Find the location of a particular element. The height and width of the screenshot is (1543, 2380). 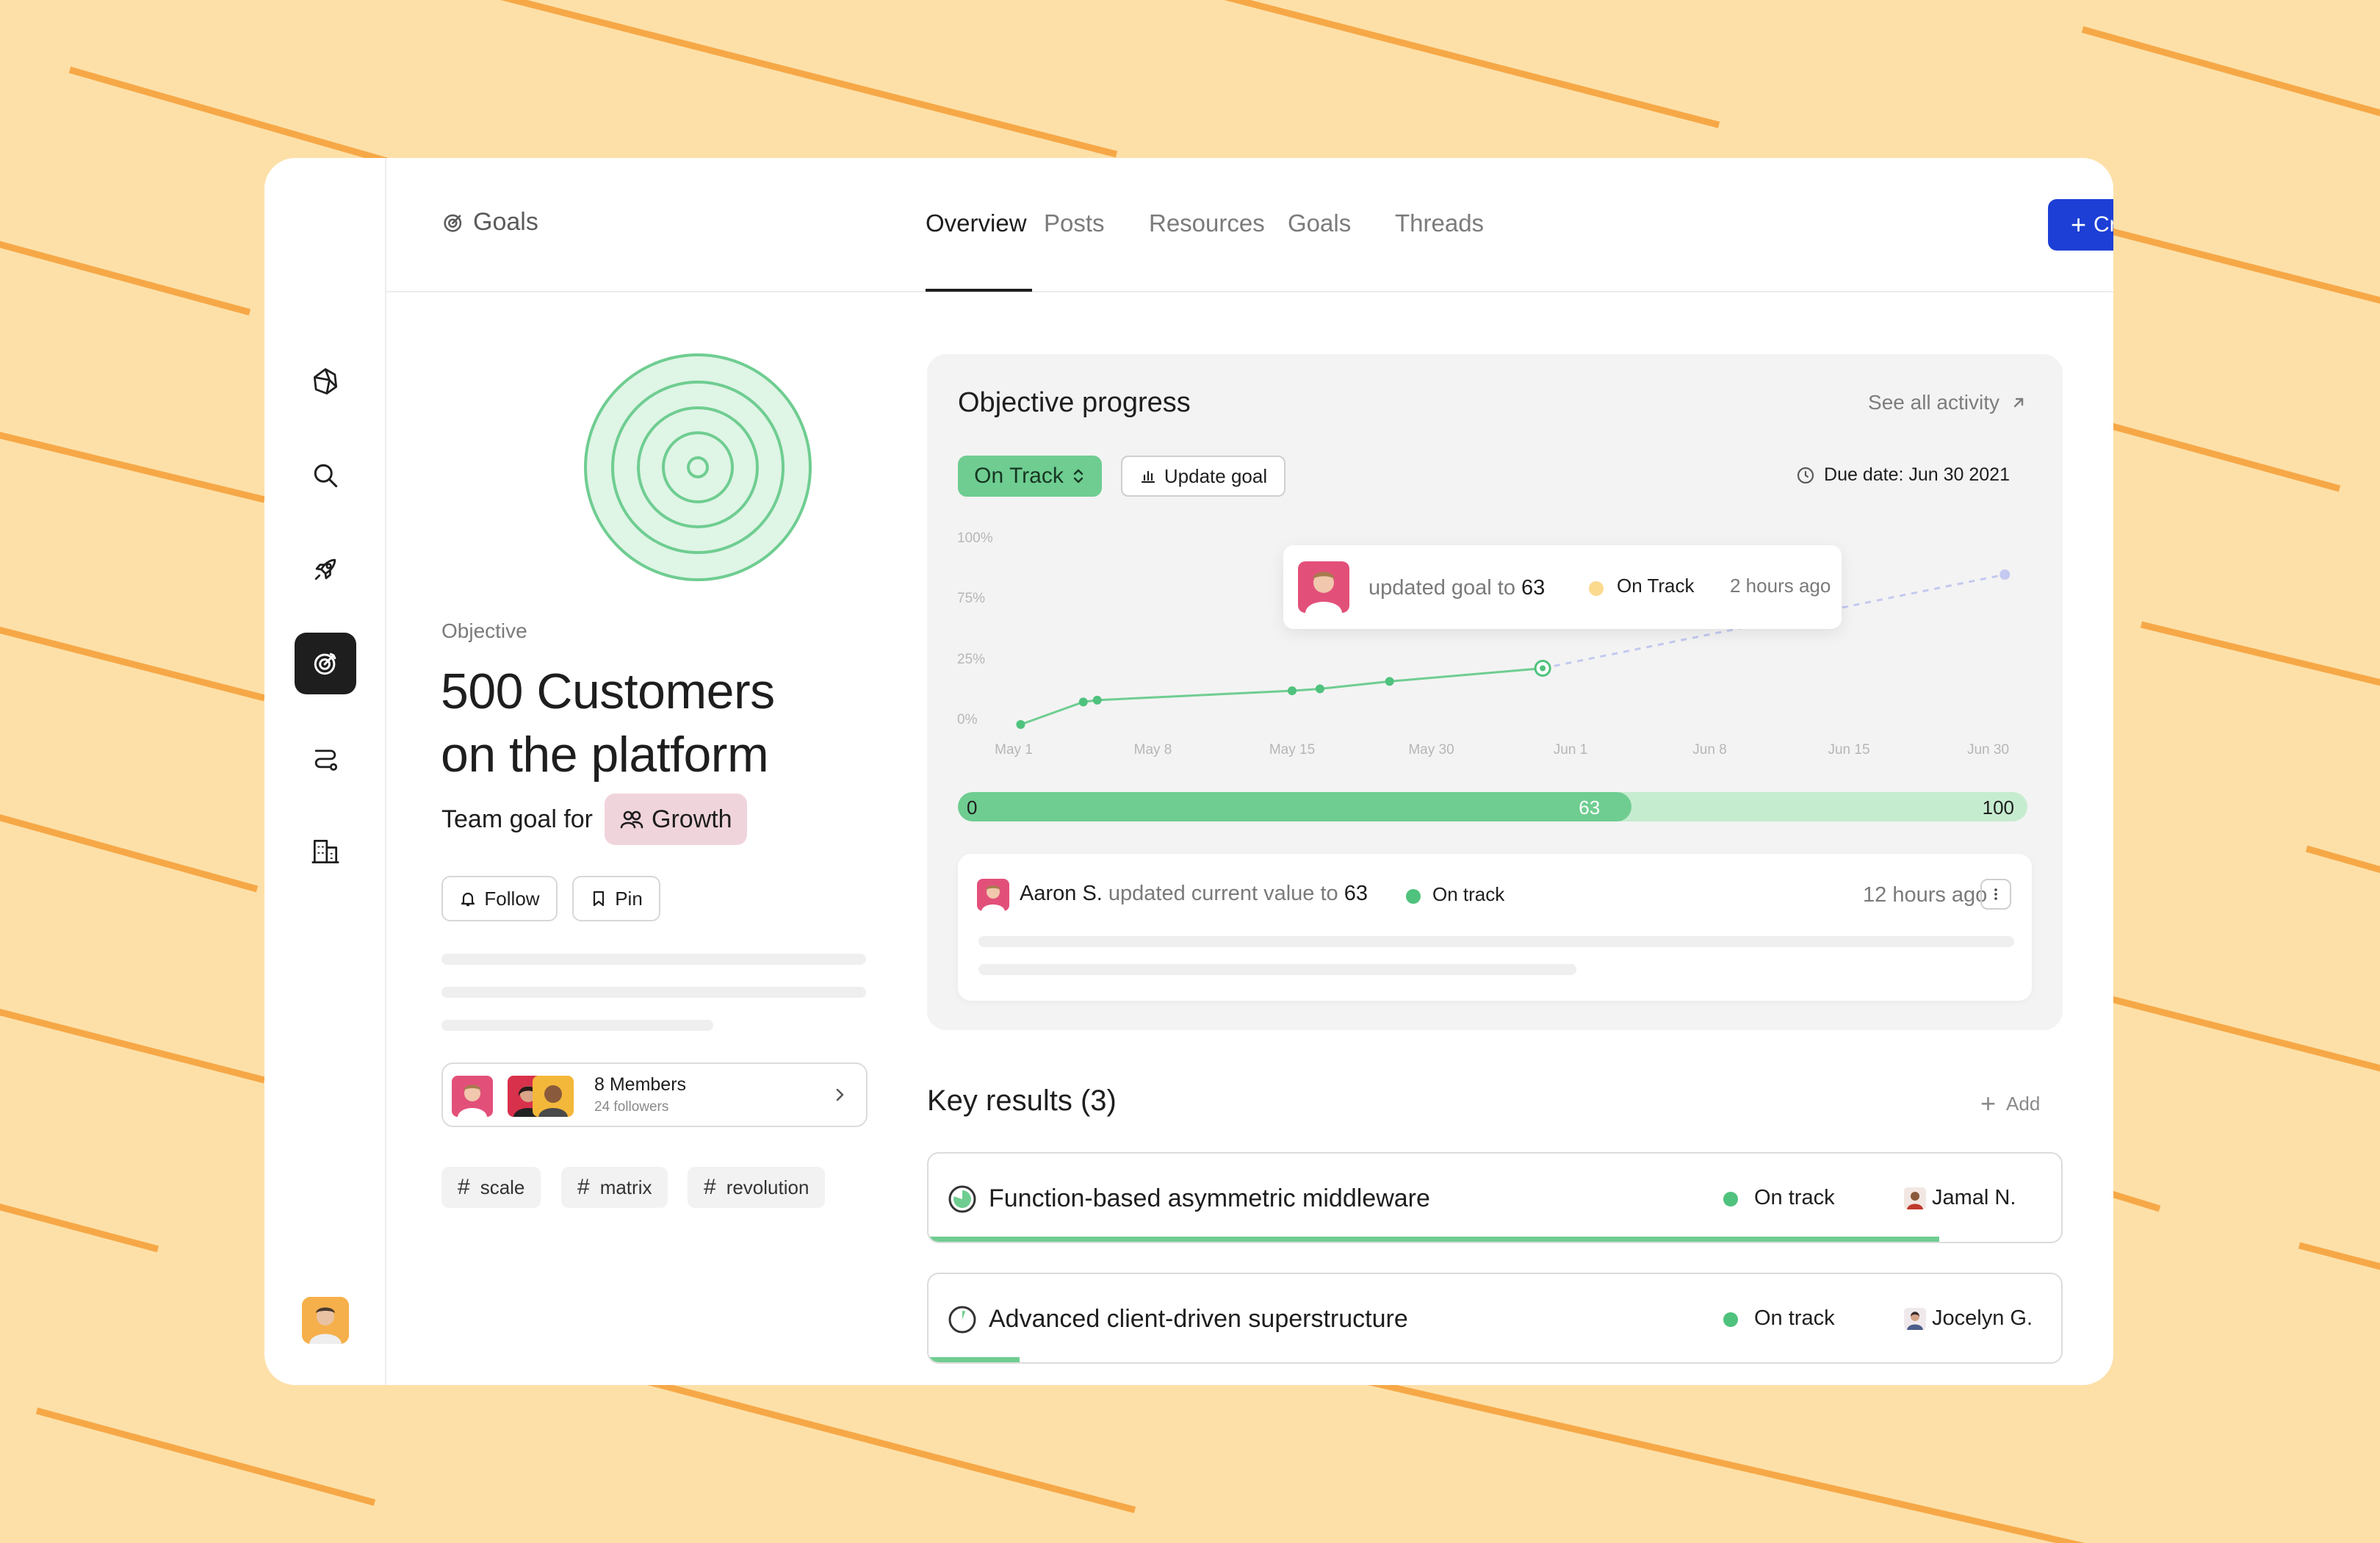

progress-current: 63 is located at coordinates (1590, 807).